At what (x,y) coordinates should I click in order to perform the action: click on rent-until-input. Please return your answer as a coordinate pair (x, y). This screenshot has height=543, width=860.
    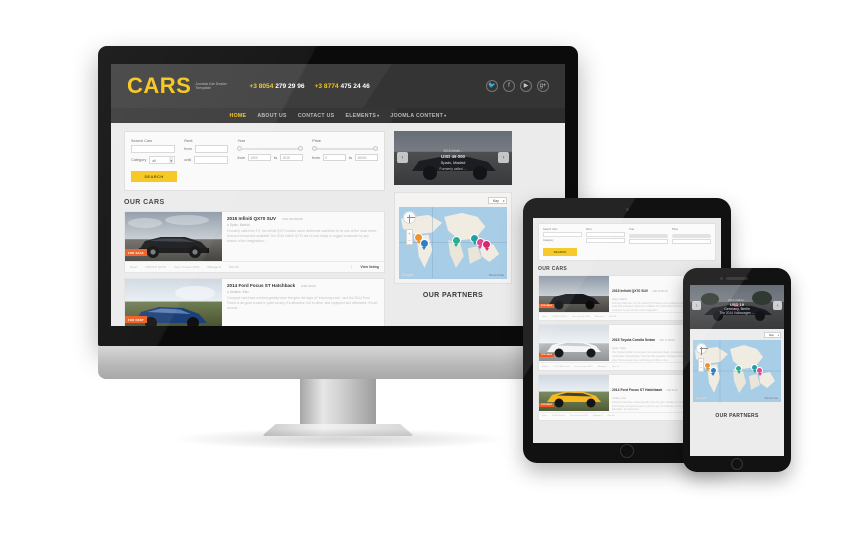
    Looking at the image, I should click on (211, 160).